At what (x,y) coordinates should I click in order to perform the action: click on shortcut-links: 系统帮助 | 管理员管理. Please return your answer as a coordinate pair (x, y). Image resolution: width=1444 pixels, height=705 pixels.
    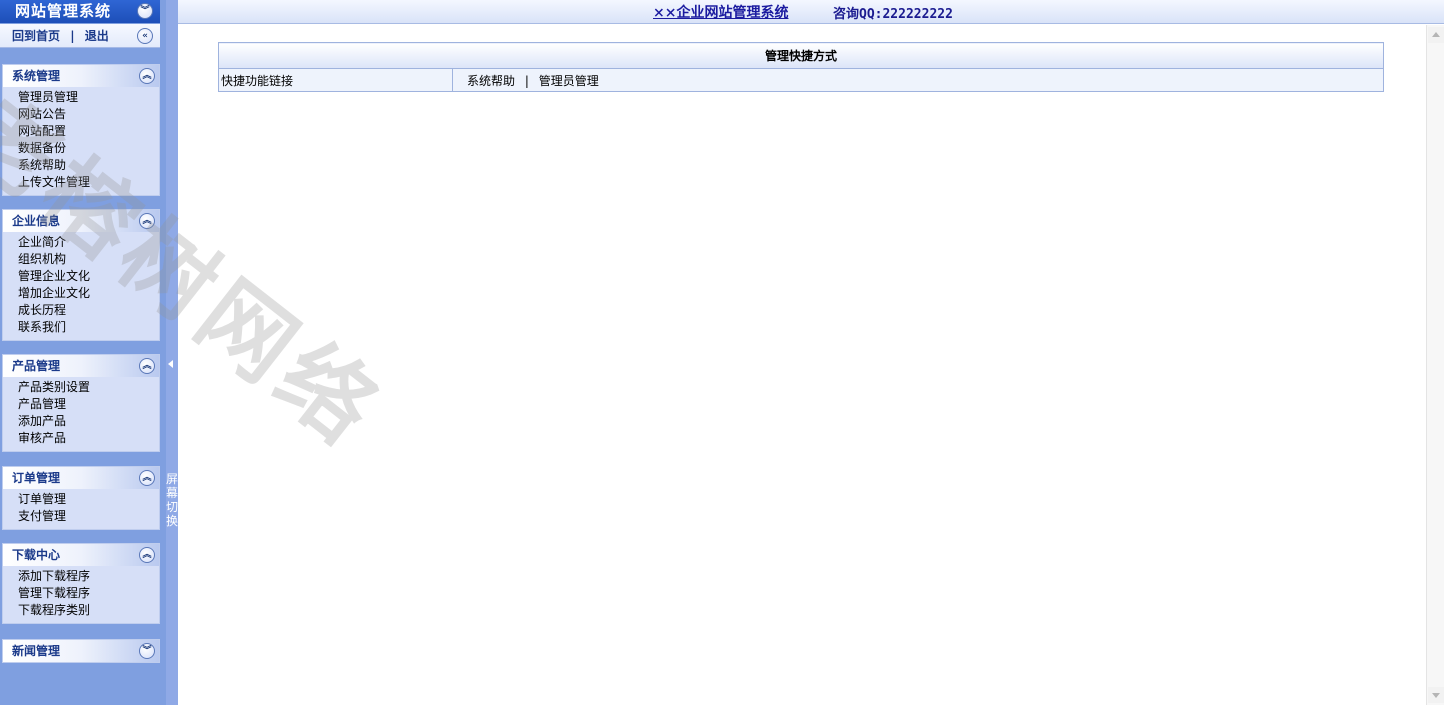
    Looking at the image, I should click on (918, 80).